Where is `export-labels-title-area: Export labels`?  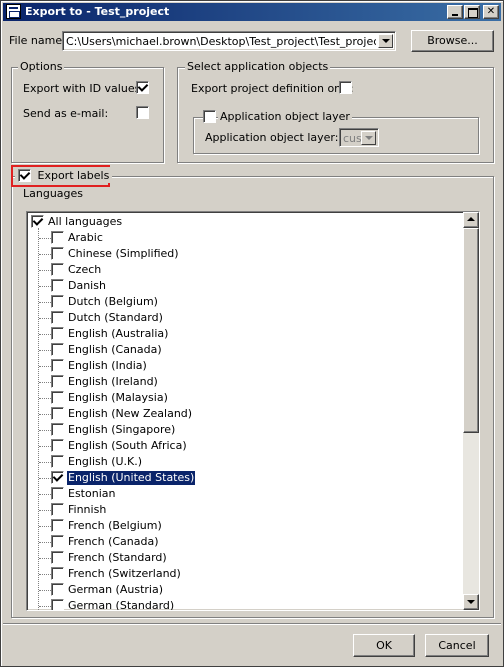 export-labels-title-area: Export labels is located at coordinates (64, 175).